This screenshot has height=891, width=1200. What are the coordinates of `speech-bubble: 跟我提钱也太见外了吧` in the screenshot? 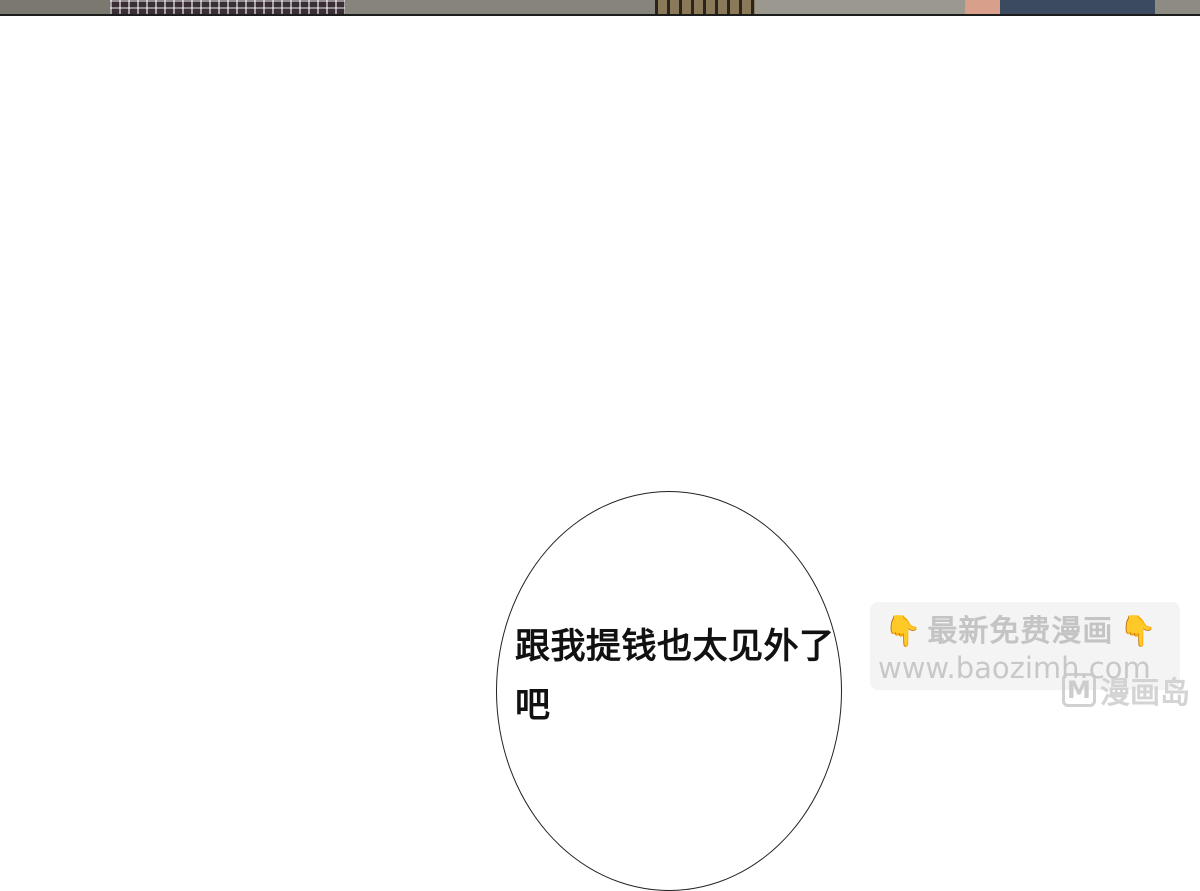 It's located at (669, 691).